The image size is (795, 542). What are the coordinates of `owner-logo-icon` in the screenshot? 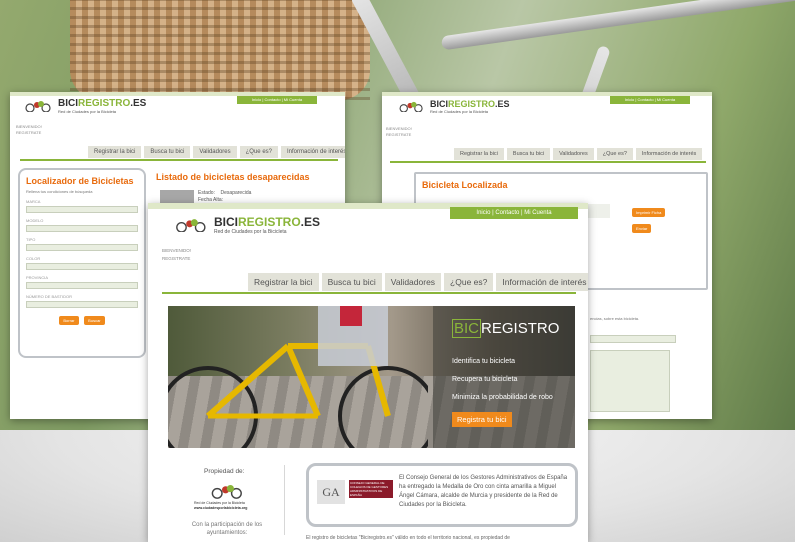 It's located at (226, 492).